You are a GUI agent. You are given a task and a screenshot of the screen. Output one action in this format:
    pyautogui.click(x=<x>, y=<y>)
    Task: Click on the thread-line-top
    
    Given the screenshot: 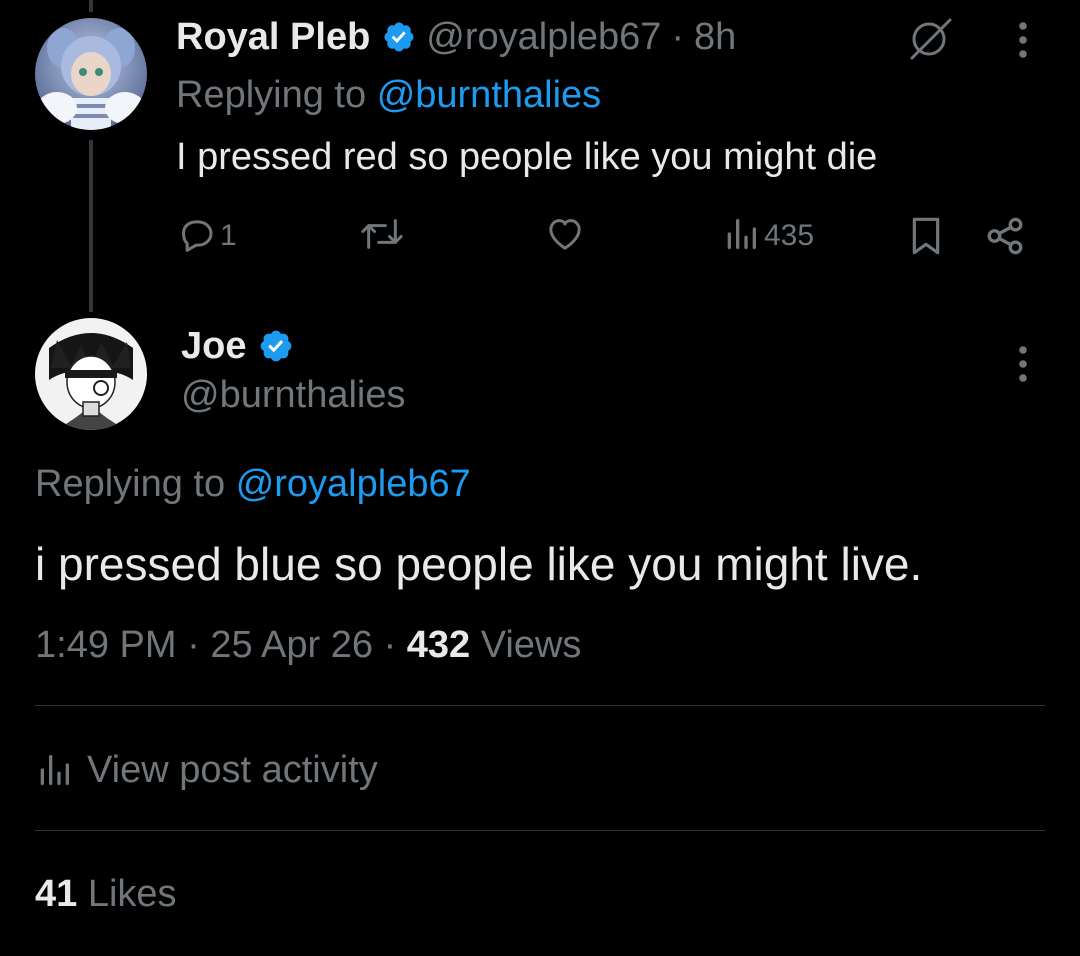 What is the action you would take?
    pyautogui.click(x=91, y=6)
    